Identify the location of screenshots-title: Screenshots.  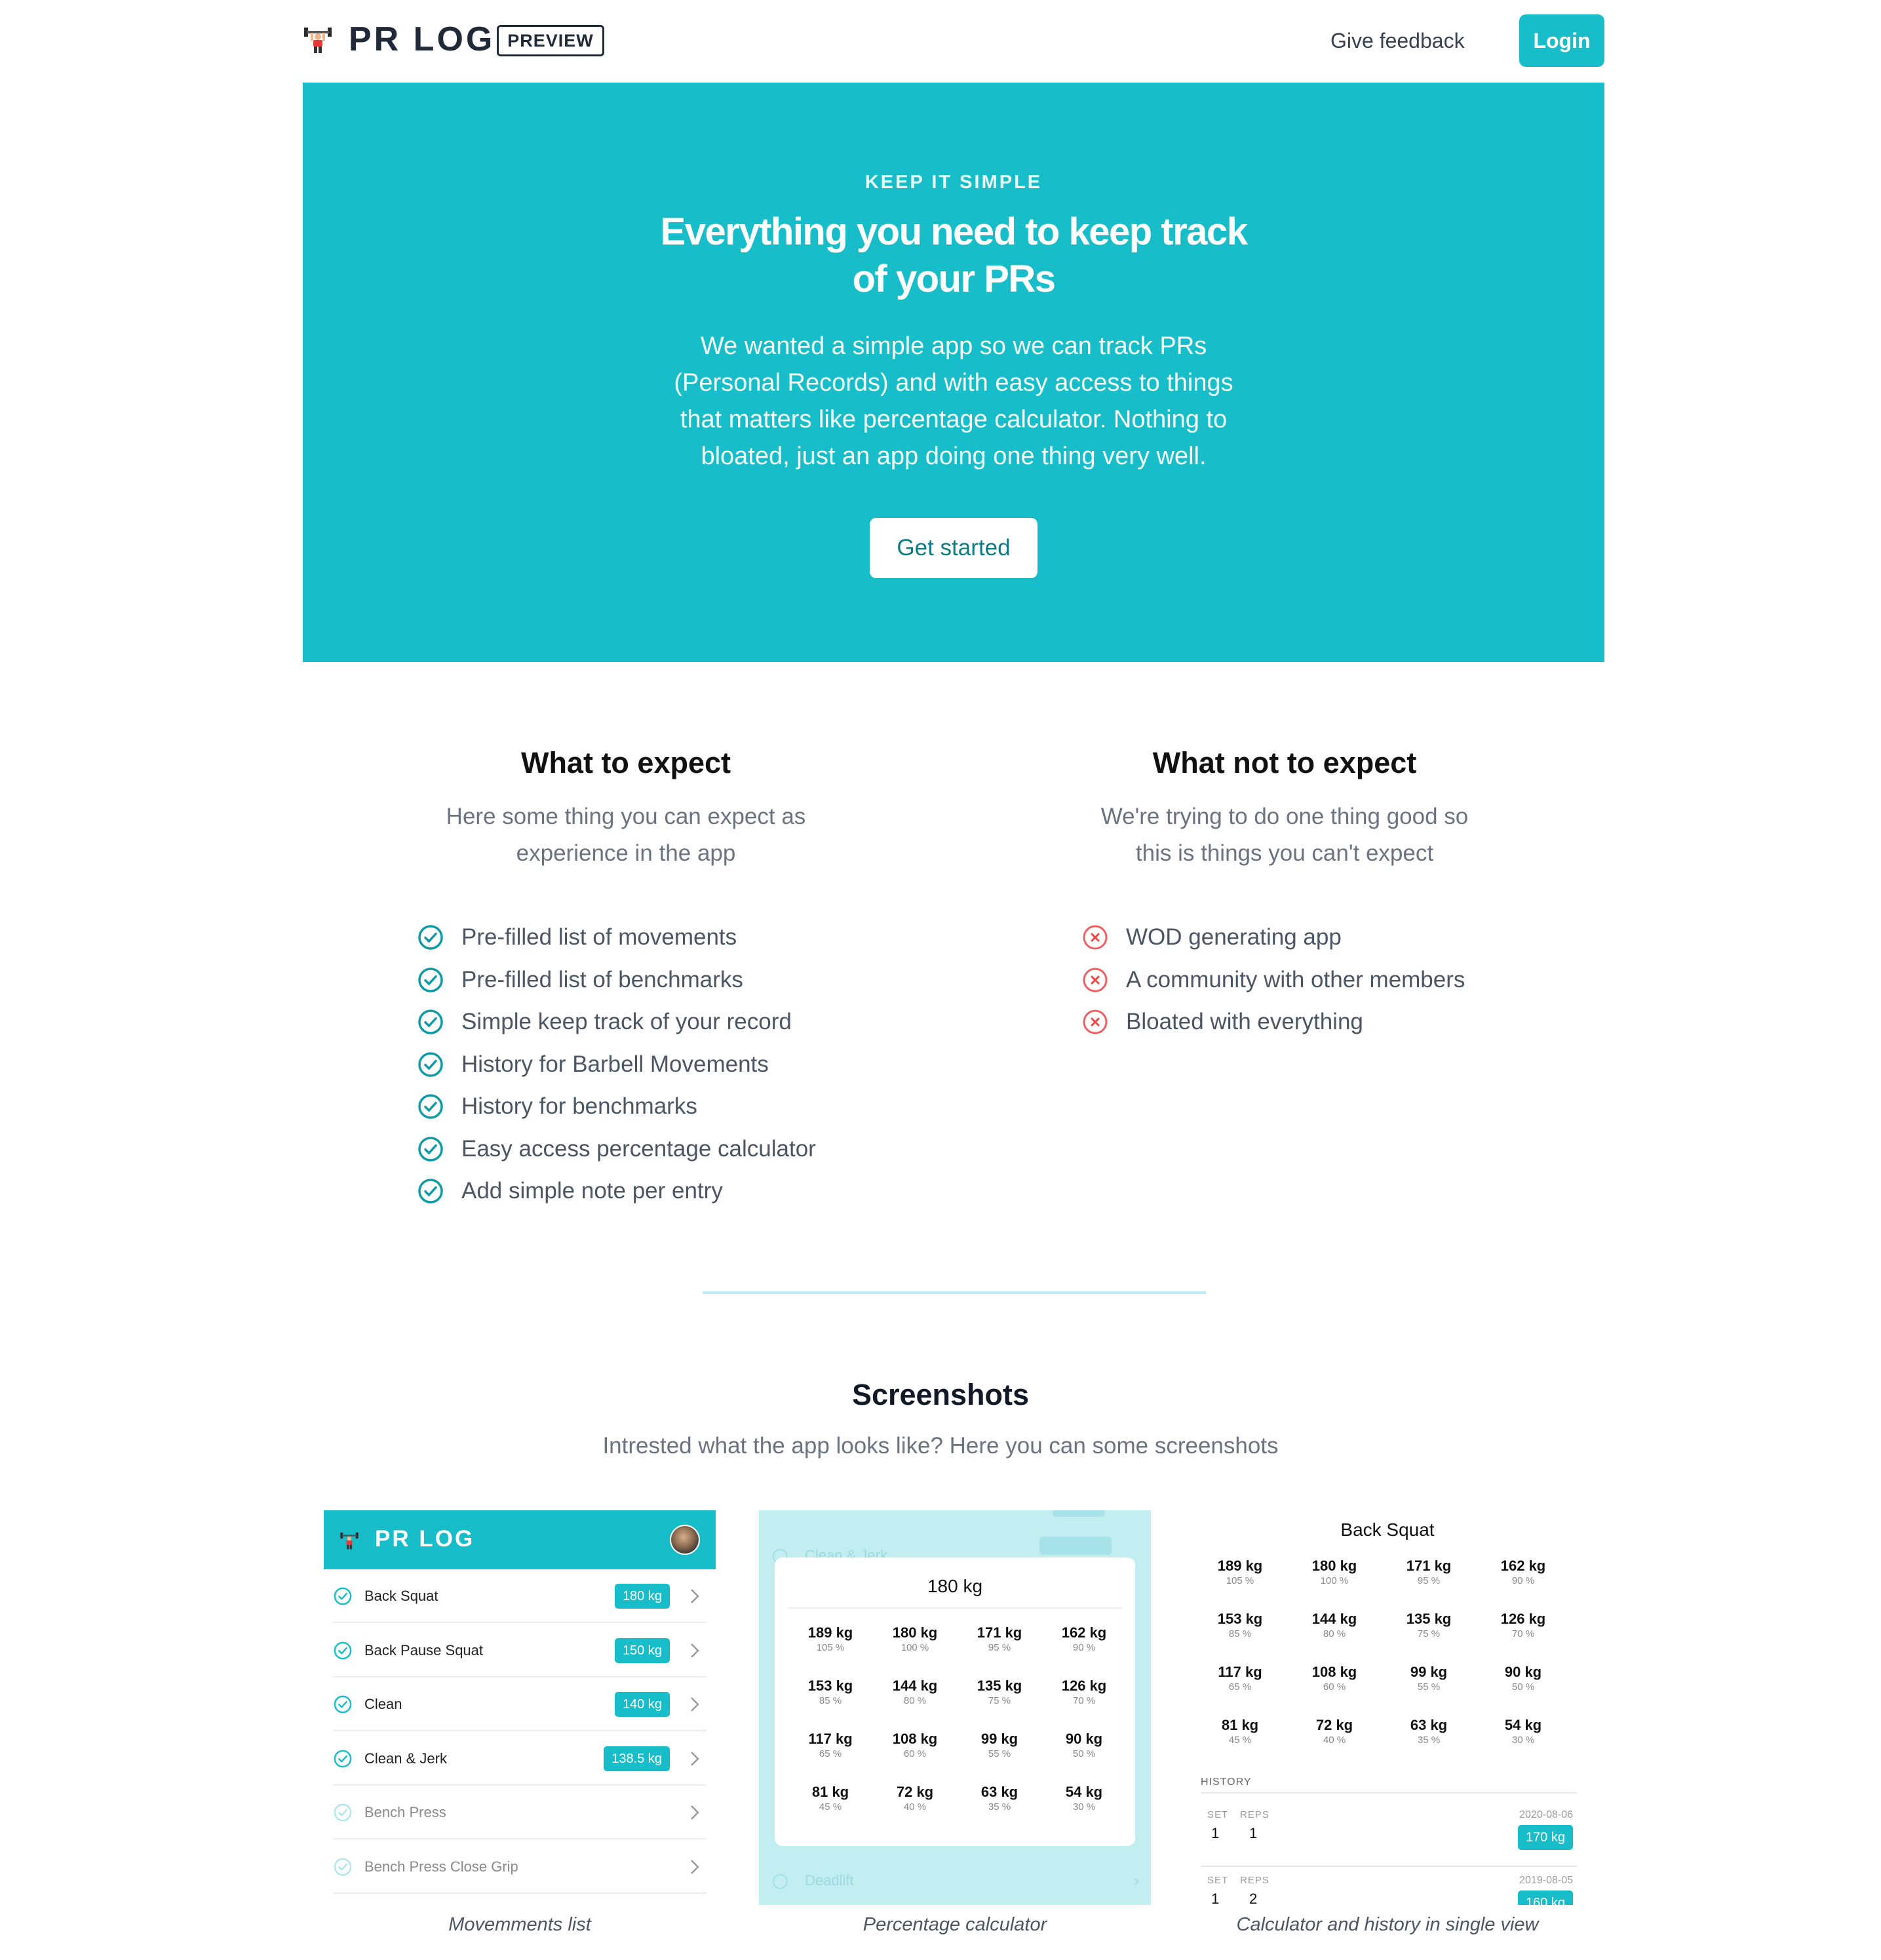
(940, 1394).